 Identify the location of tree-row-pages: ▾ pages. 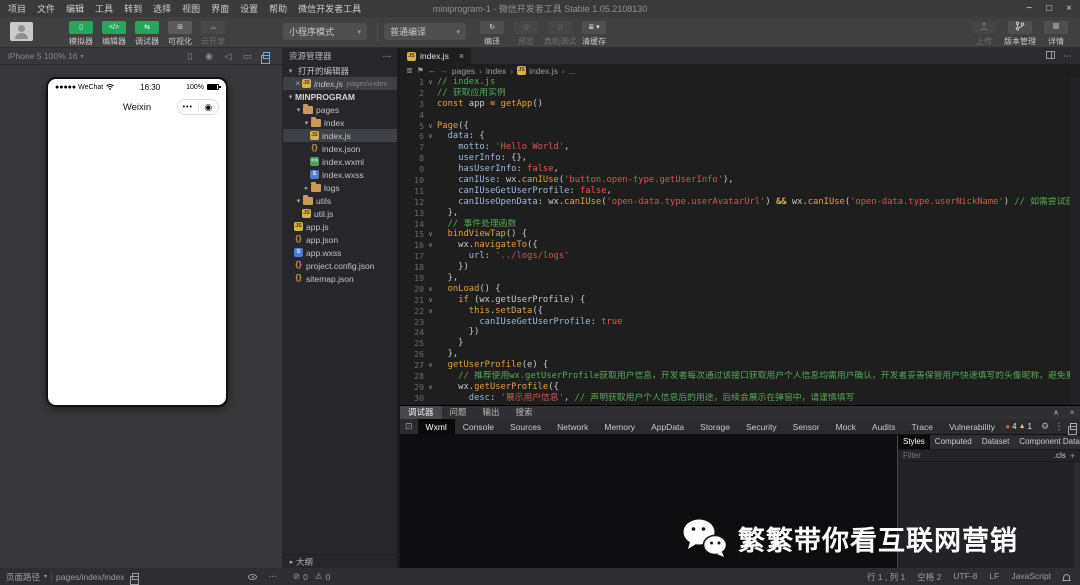
(340, 109).